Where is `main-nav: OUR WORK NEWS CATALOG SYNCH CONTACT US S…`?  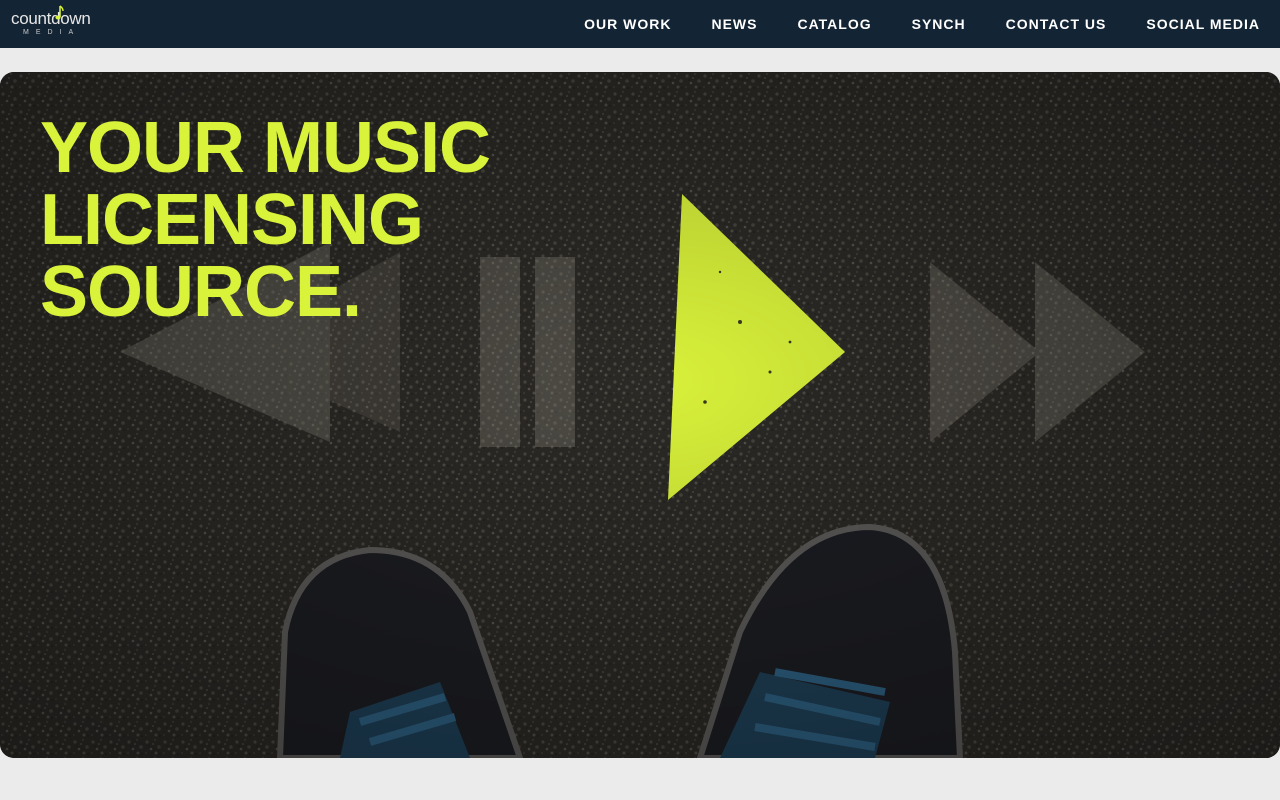 main-nav: OUR WORK NEWS CATALOG SYNCH CONTACT US S… is located at coordinates (922, 24).